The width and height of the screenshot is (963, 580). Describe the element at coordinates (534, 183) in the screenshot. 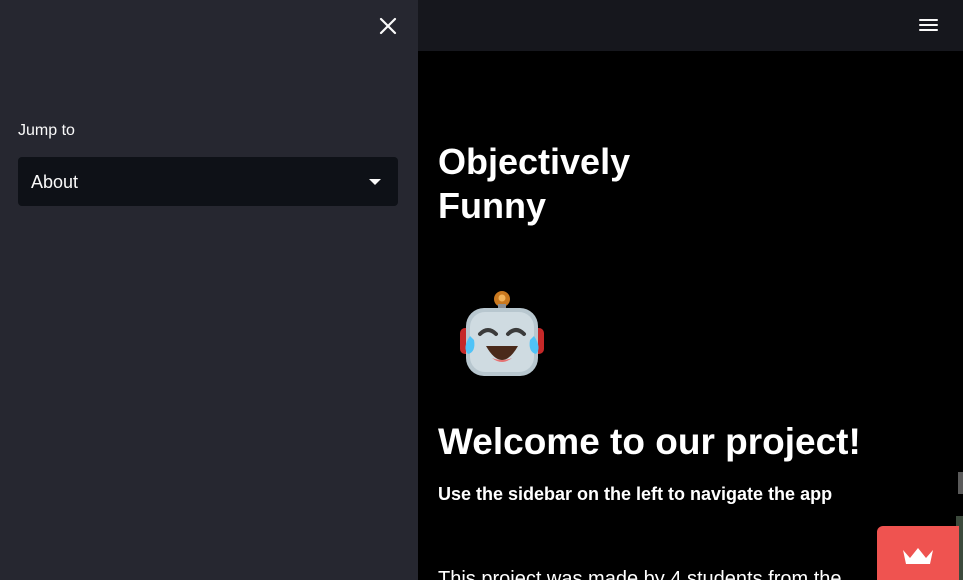

I see `page-title: Objectively Funny` at that location.